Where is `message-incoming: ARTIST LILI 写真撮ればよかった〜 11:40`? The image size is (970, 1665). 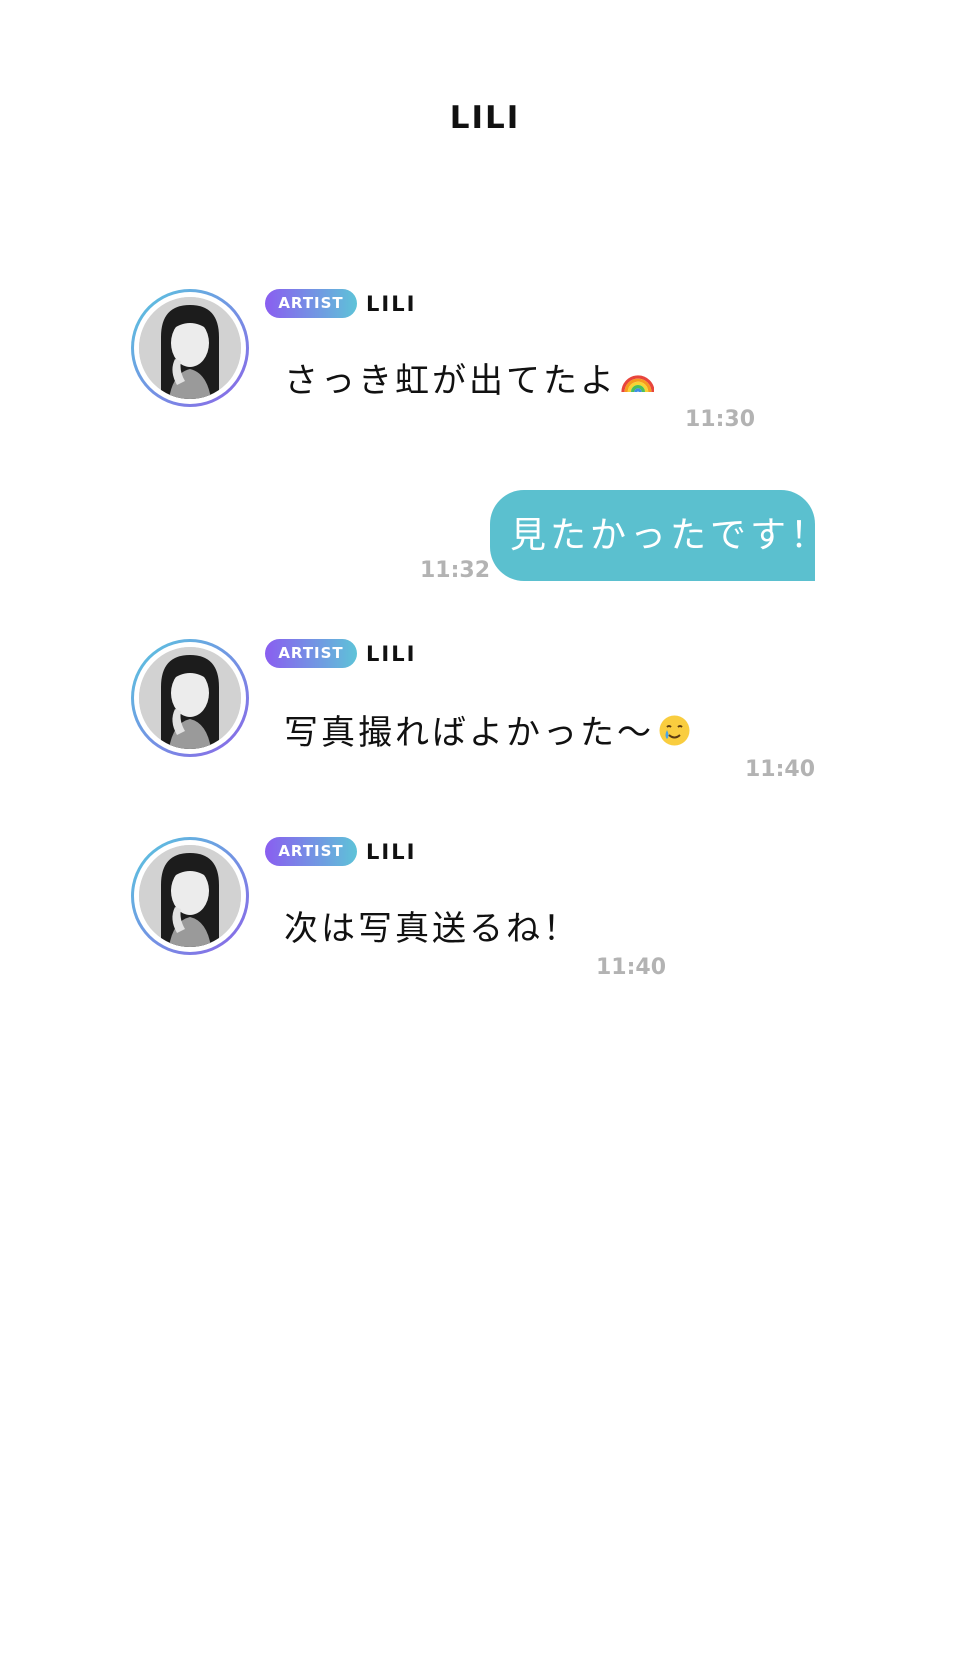
message-incoming: ARTIST LILI 写真撮ればよかった〜 11:40 is located at coordinates (485, 714).